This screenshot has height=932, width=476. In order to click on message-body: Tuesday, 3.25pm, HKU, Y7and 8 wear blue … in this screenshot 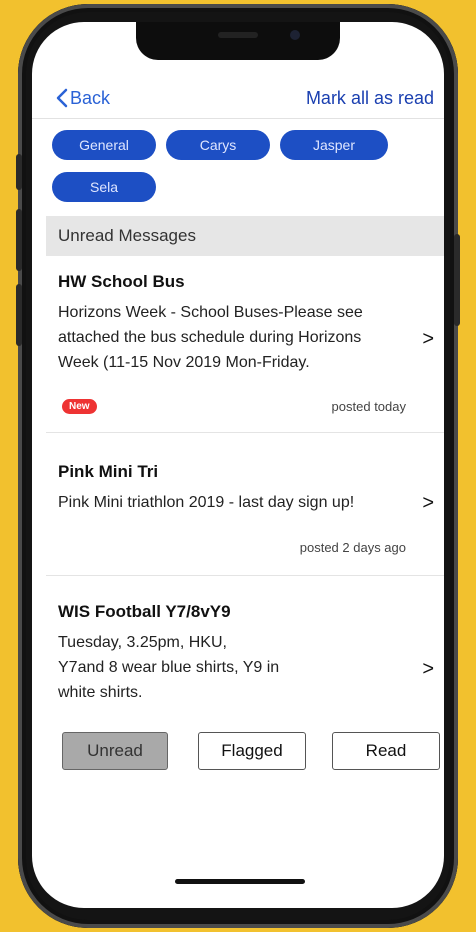, I will do `click(242, 667)`.